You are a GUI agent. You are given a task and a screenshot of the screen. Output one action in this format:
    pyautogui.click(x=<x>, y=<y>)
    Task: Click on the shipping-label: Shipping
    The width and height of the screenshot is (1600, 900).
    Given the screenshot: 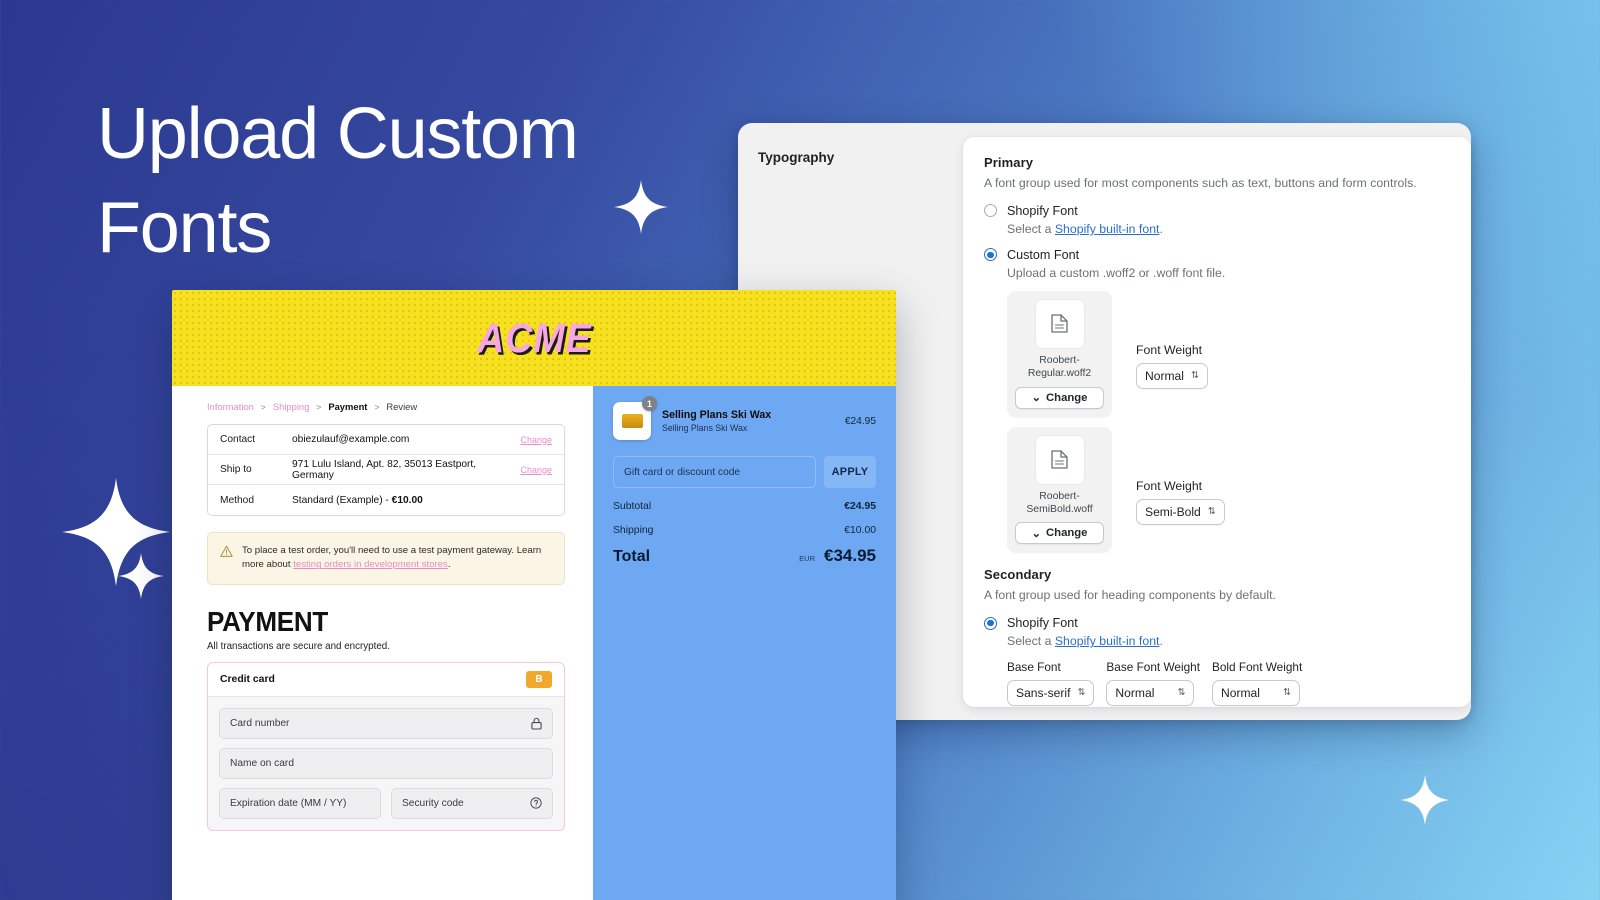 What is the action you would take?
    pyautogui.click(x=633, y=530)
    